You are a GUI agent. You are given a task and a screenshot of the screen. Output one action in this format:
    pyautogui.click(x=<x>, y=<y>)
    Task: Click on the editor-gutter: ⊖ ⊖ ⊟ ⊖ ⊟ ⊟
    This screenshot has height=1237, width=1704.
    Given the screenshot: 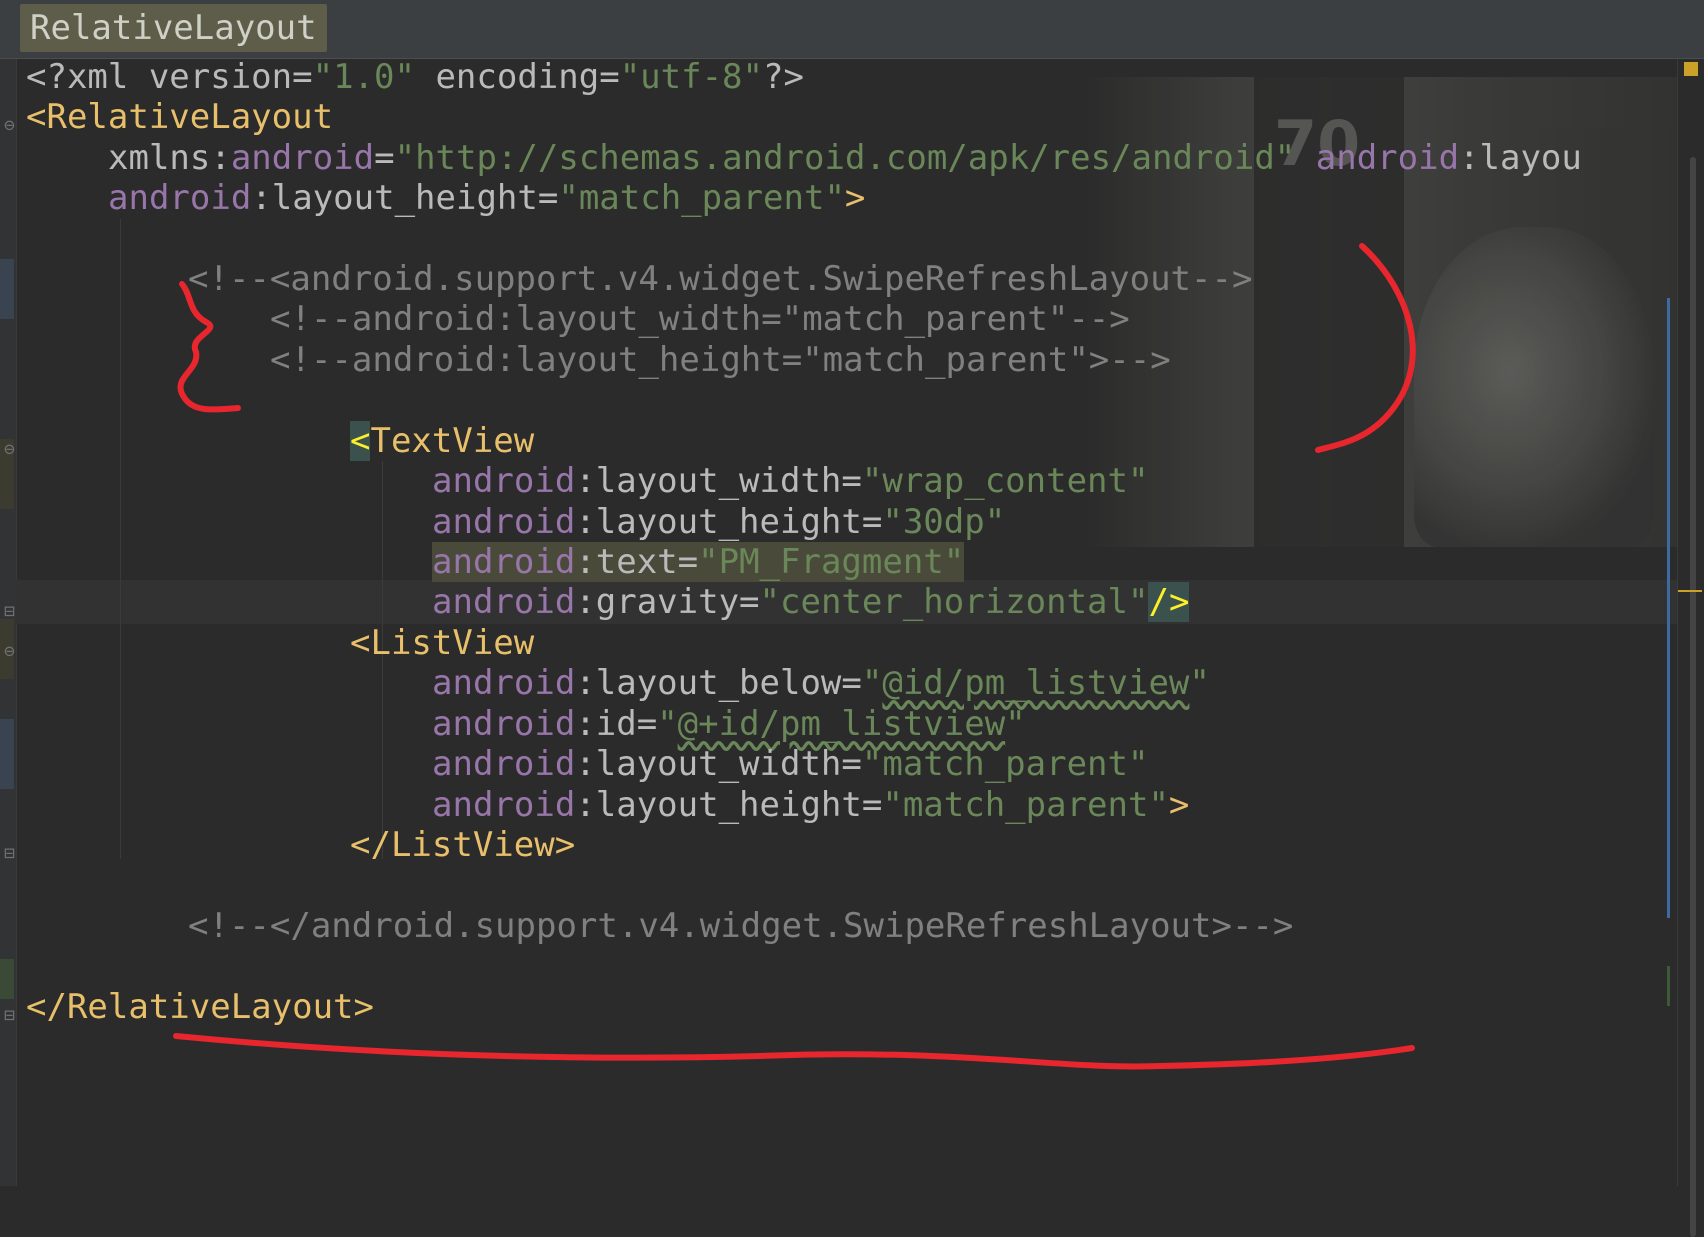 What is the action you would take?
    pyautogui.click(x=8, y=622)
    